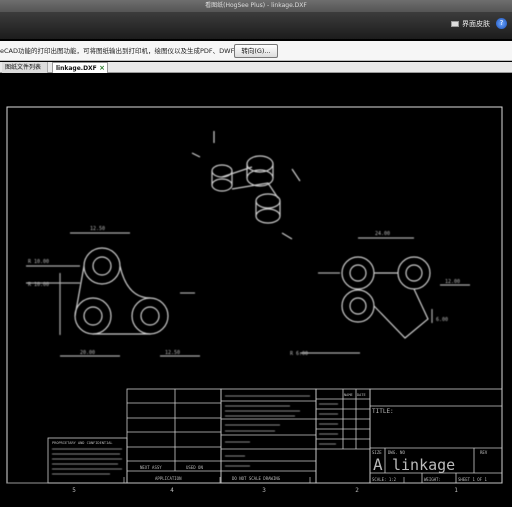  What do you see at coordinates (348, 395) in the screenshot?
I see `name-column-label: NAME` at bounding box center [348, 395].